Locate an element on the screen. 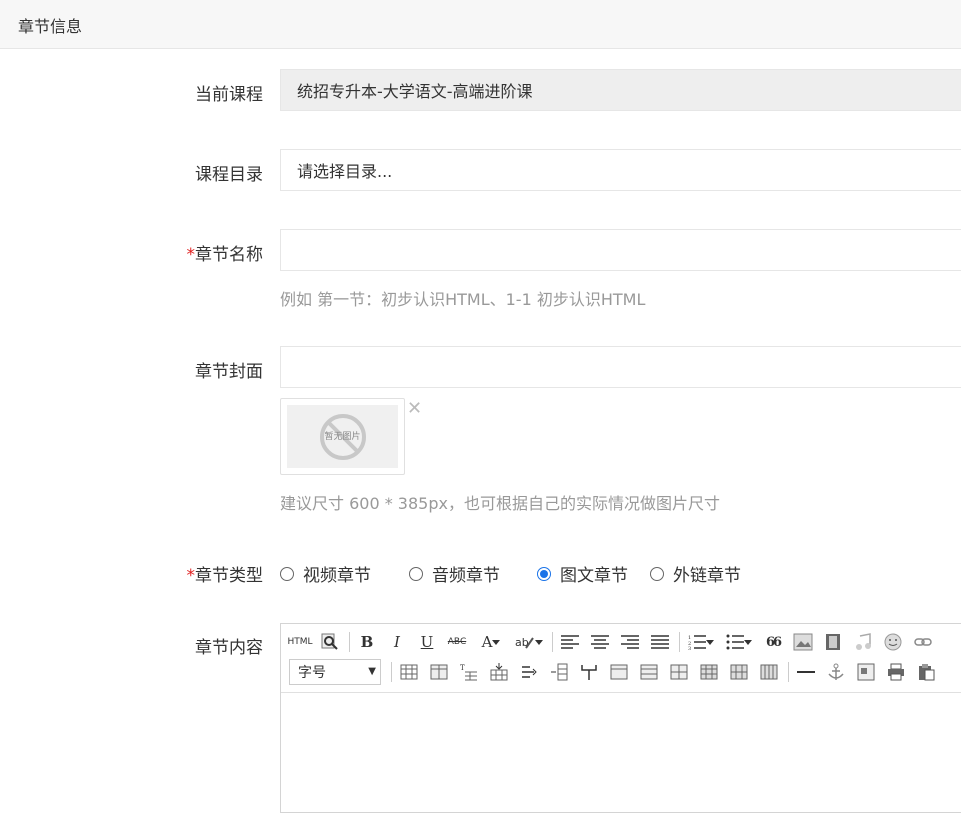 This screenshot has width=961, height=813. merge-cells-button is located at coordinates (589, 672).